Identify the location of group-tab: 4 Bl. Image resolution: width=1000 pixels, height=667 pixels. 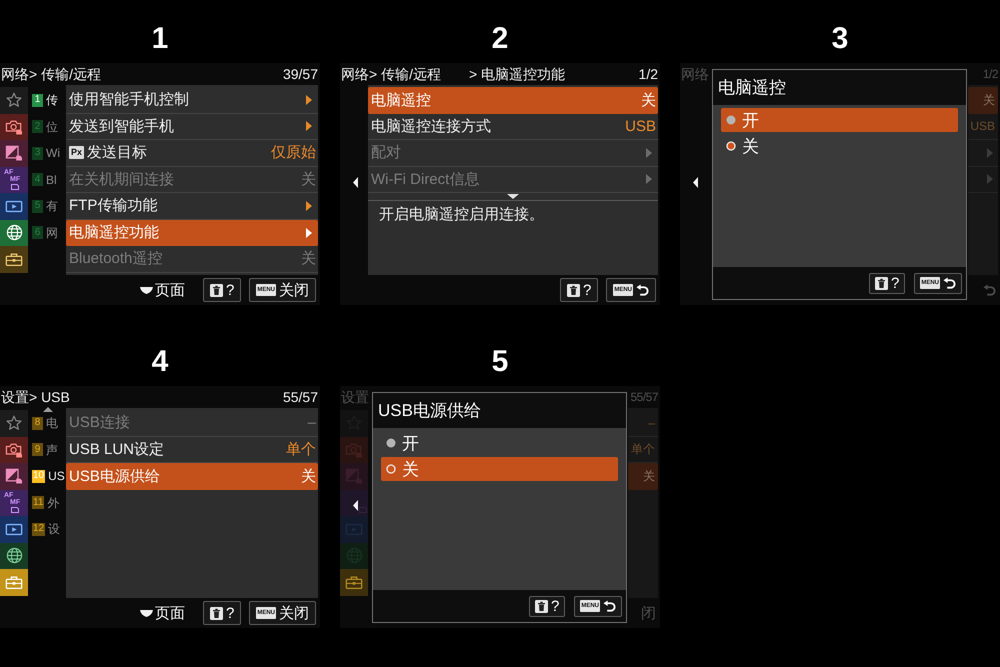
(47, 179).